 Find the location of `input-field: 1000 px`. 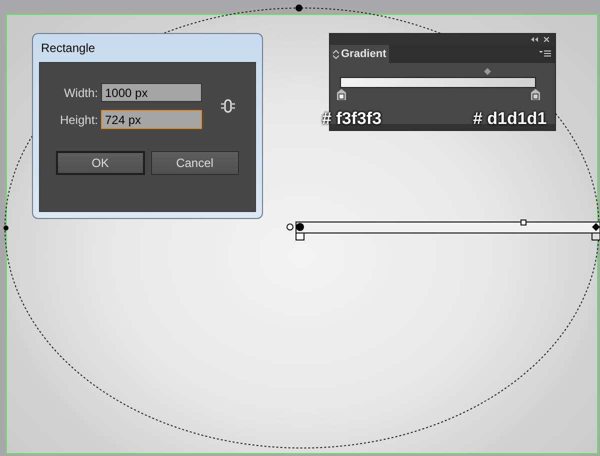

input-field: 1000 px is located at coordinates (151, 92).